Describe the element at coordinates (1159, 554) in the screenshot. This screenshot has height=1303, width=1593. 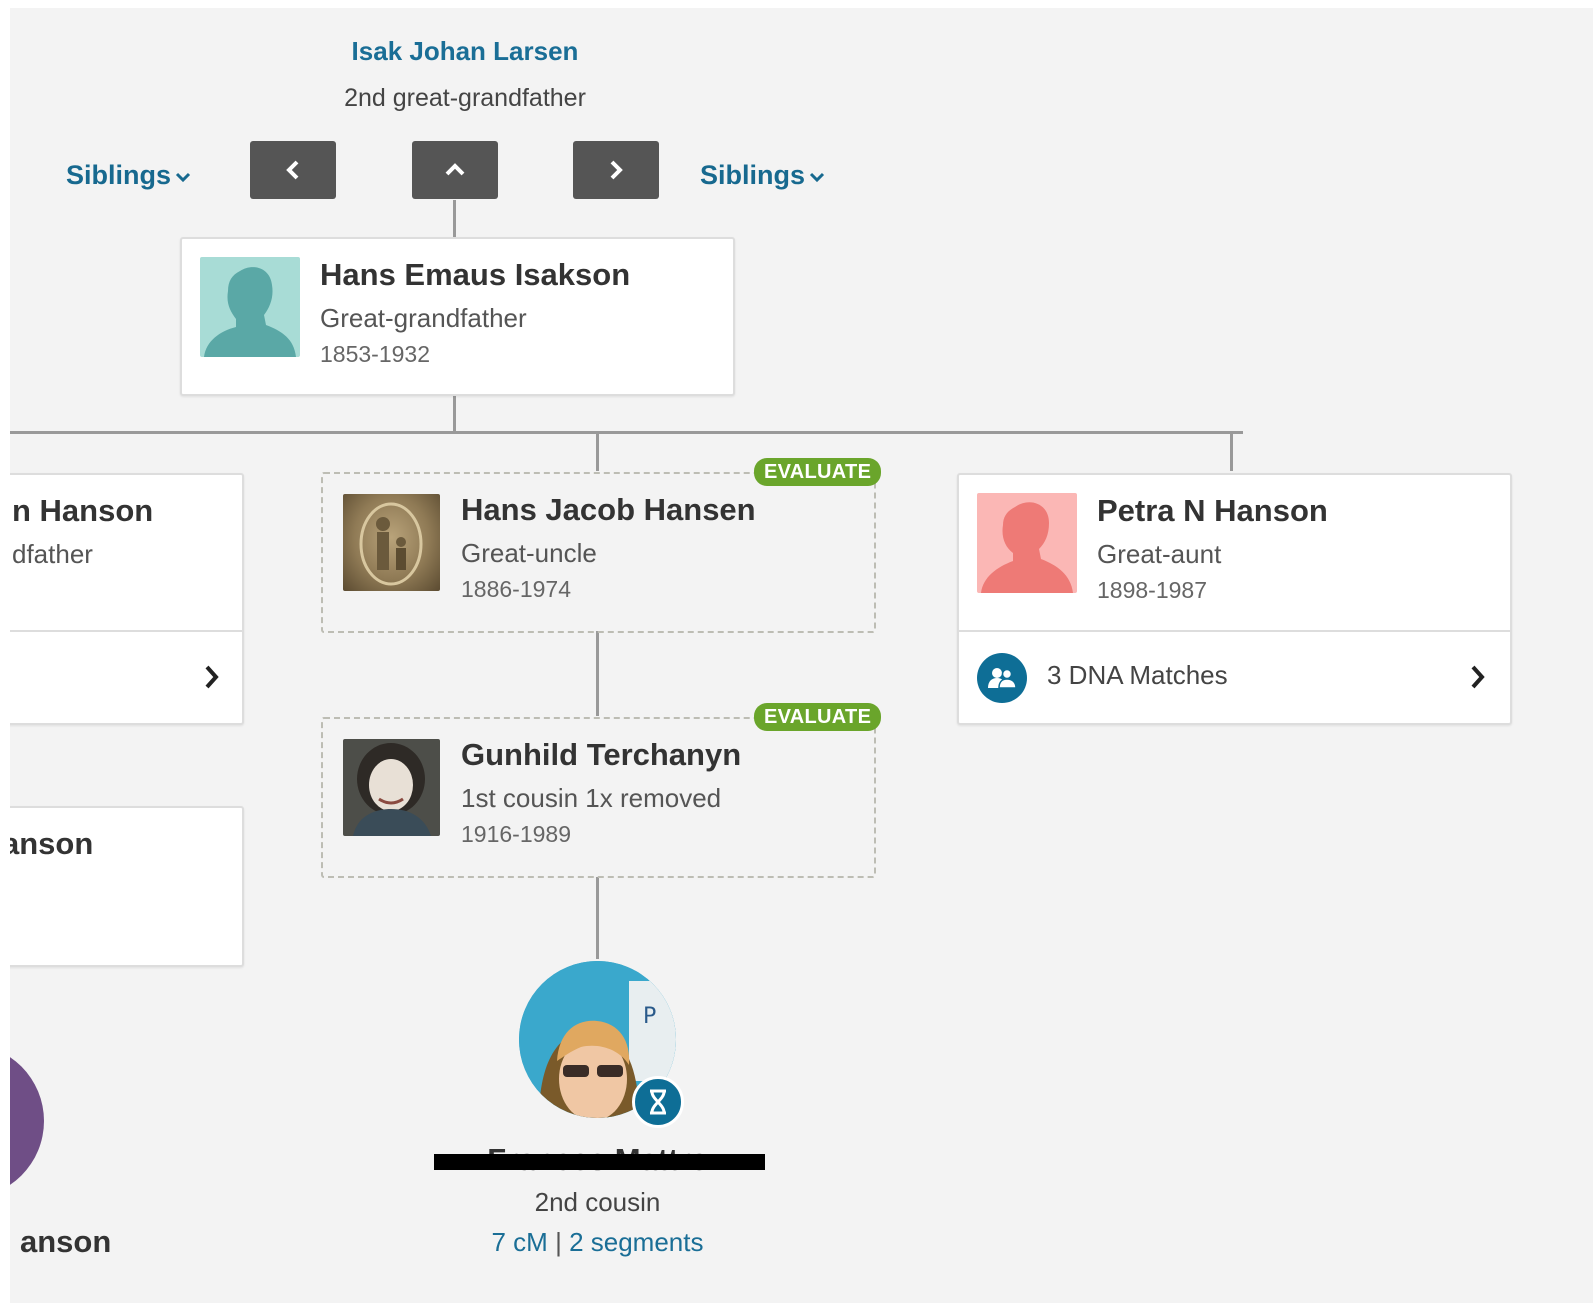
I see `person-relationship: Great-aunt` at that location.